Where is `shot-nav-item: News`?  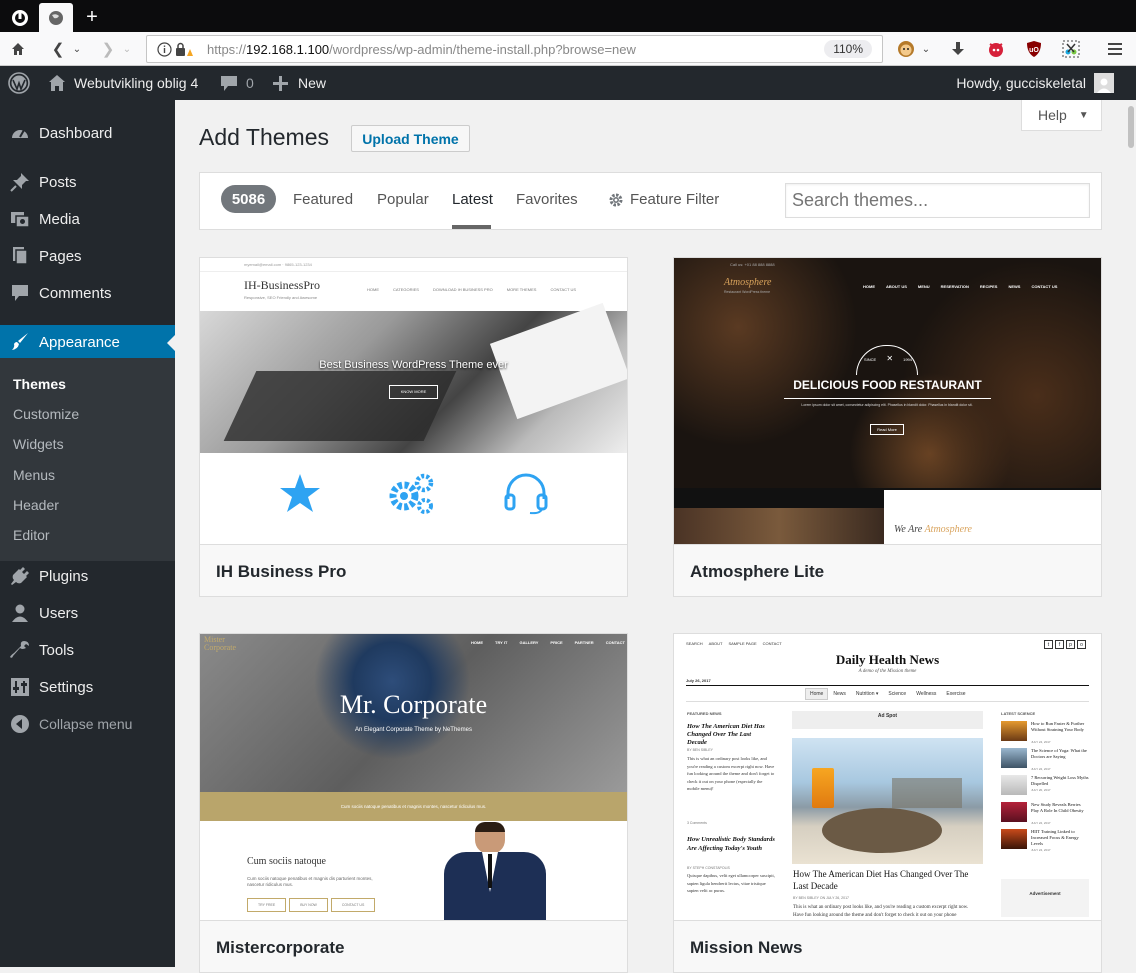
shot-nav-item: News is located at coordinates (839, 694).